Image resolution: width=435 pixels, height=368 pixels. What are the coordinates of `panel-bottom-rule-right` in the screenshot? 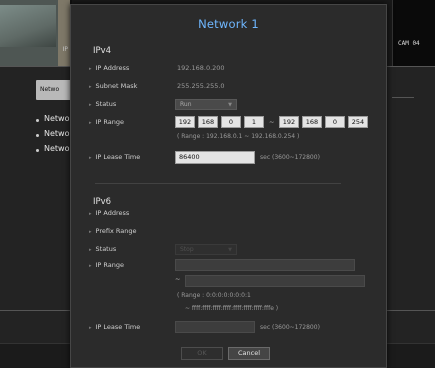 It's located at (411, 310).